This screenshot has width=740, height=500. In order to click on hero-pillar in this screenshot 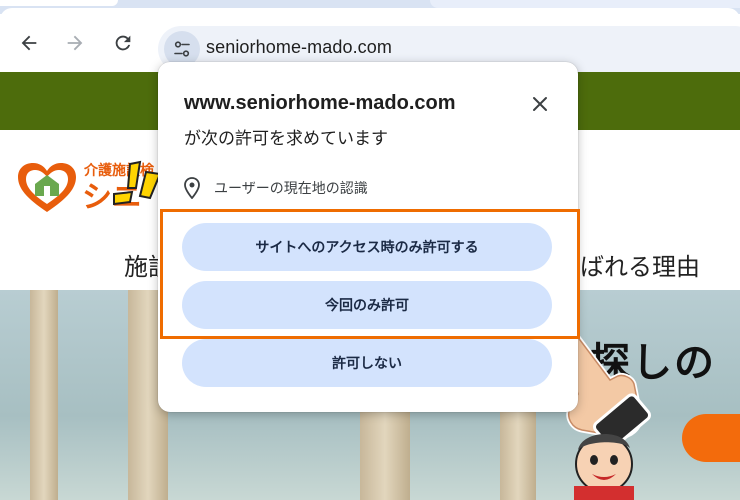, I will do `click(44, 395)`.